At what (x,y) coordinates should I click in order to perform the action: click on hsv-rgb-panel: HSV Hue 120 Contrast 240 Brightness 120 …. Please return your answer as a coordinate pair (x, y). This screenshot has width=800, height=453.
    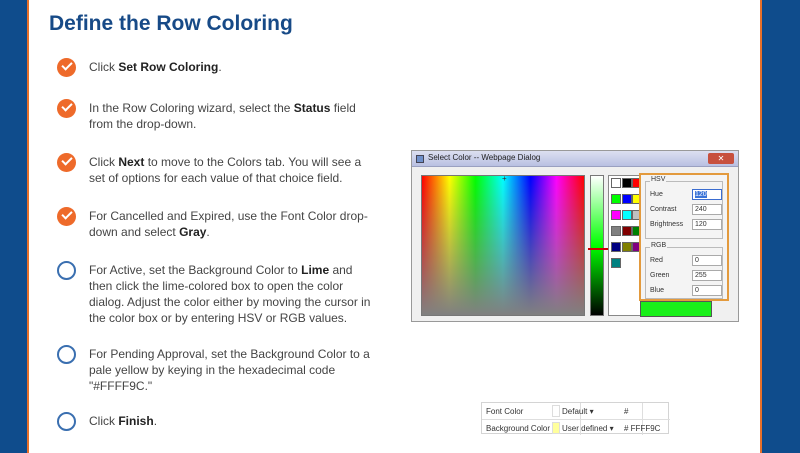
    Looking at the image, I should click on (684, 237).